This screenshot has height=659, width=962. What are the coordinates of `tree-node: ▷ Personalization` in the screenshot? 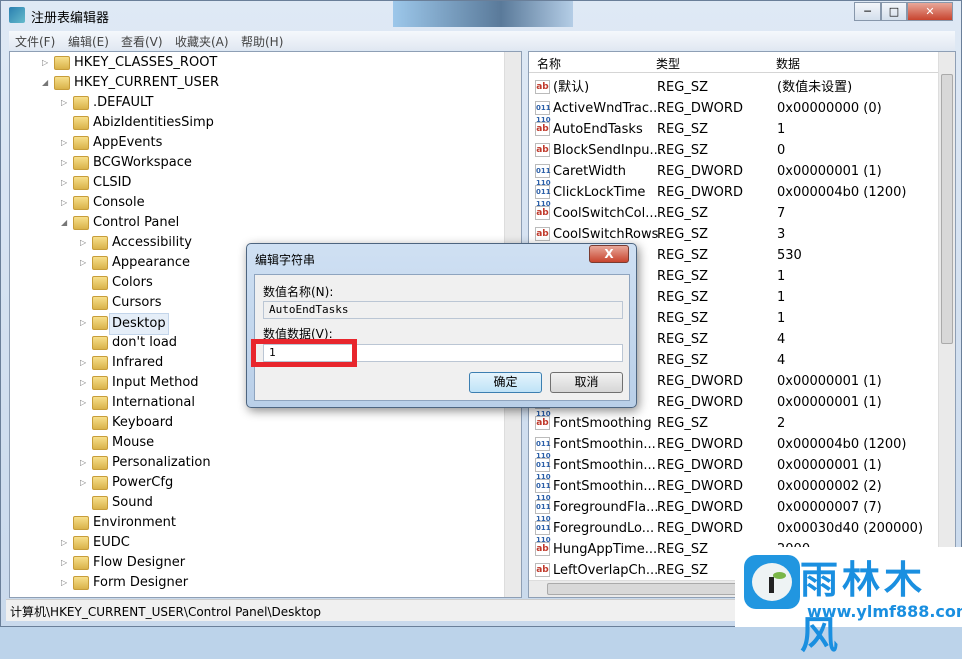 It's located at (255, 463).